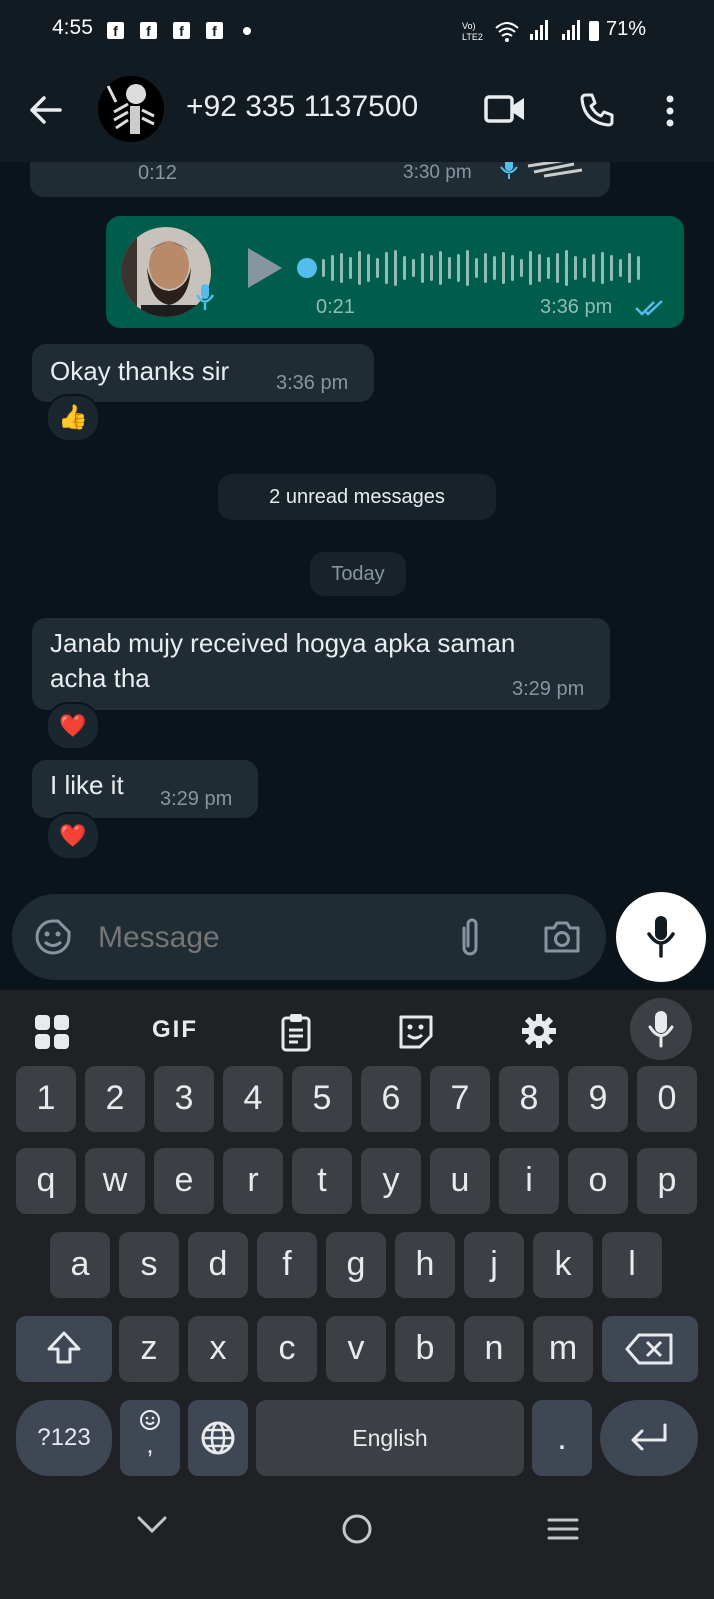 Image resolution: width=714 pixels, height=1599 pixels. I want to click on key-r: r, so click(253, 1181).